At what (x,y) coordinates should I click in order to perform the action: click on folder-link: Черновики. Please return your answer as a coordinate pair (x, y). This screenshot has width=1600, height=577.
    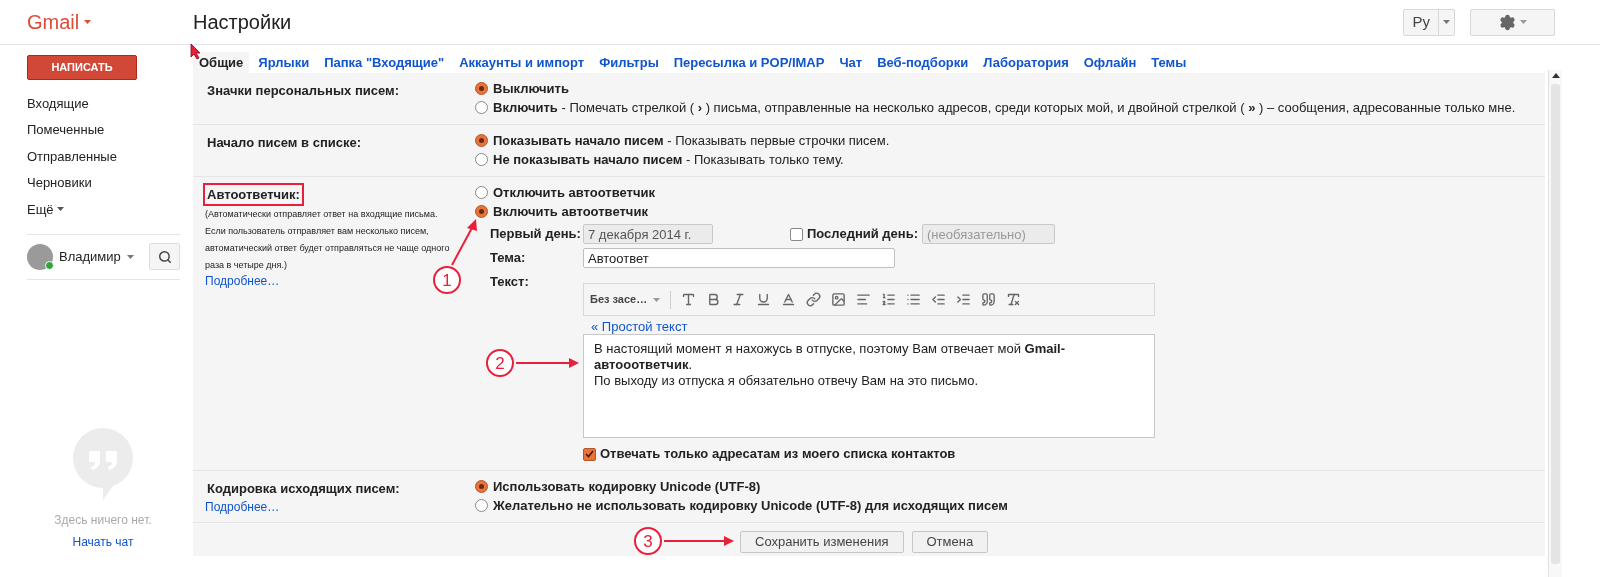
    Looking at the image, I should click on (59, 183).